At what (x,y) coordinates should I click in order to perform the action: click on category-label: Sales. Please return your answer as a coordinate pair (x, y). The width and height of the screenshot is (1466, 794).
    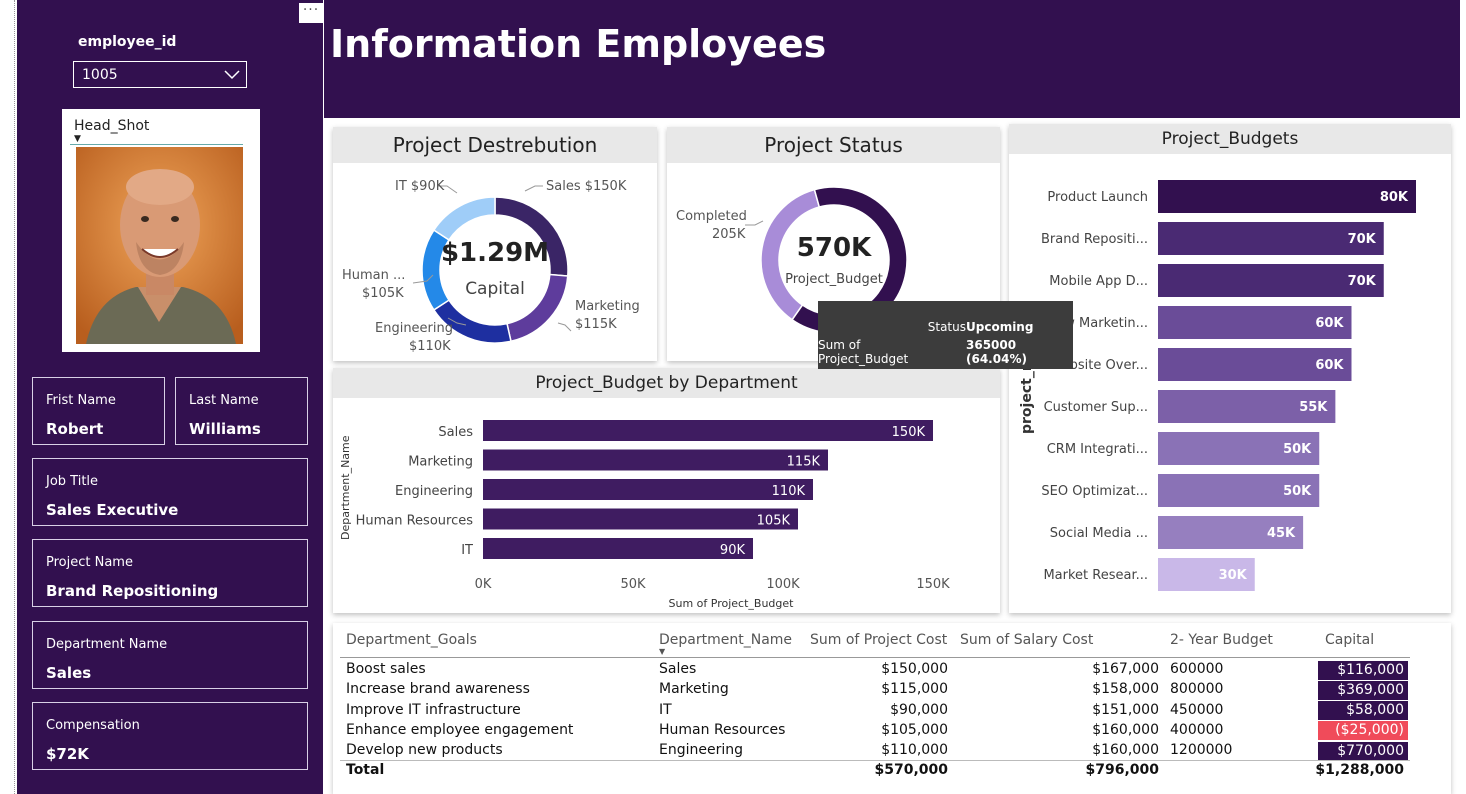
    Looking at the image, I should click on (455, 432).